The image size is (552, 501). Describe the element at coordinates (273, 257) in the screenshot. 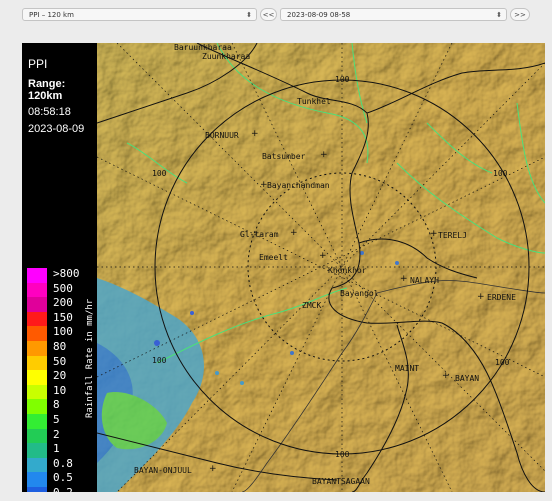

I see `place-label: Emeelt` at that location.